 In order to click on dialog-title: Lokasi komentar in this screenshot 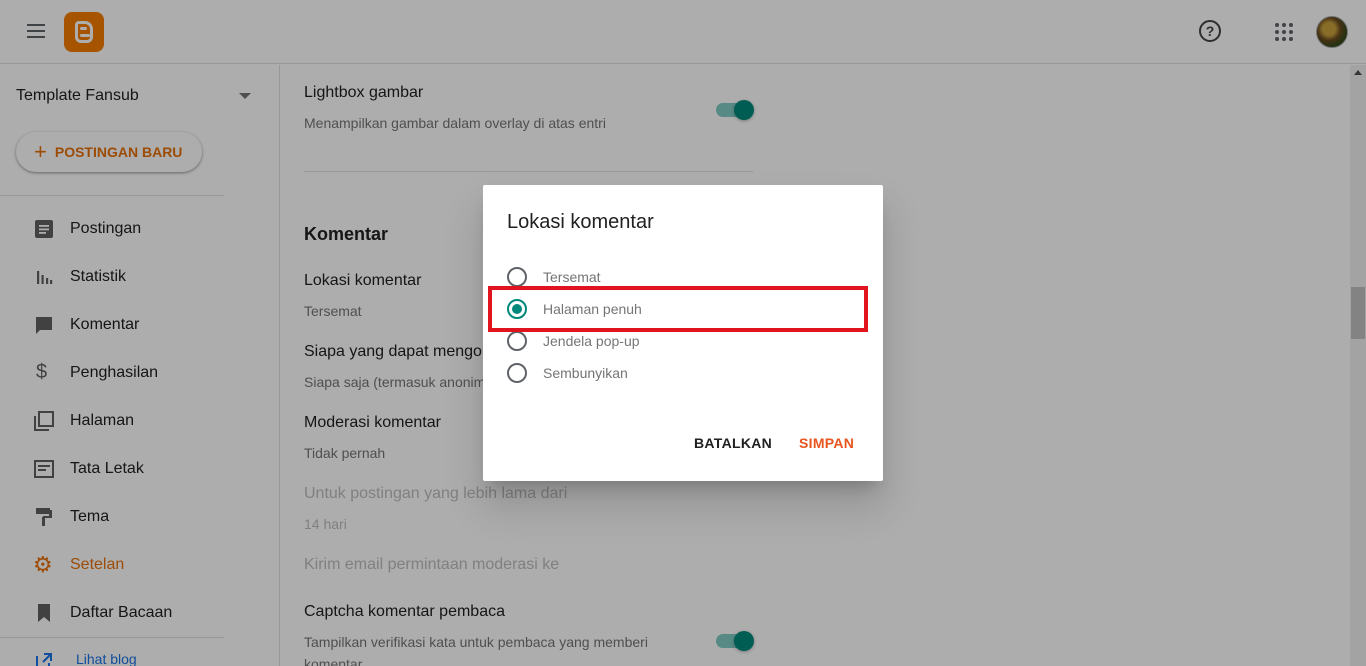, I will do `click(580, 222)`.